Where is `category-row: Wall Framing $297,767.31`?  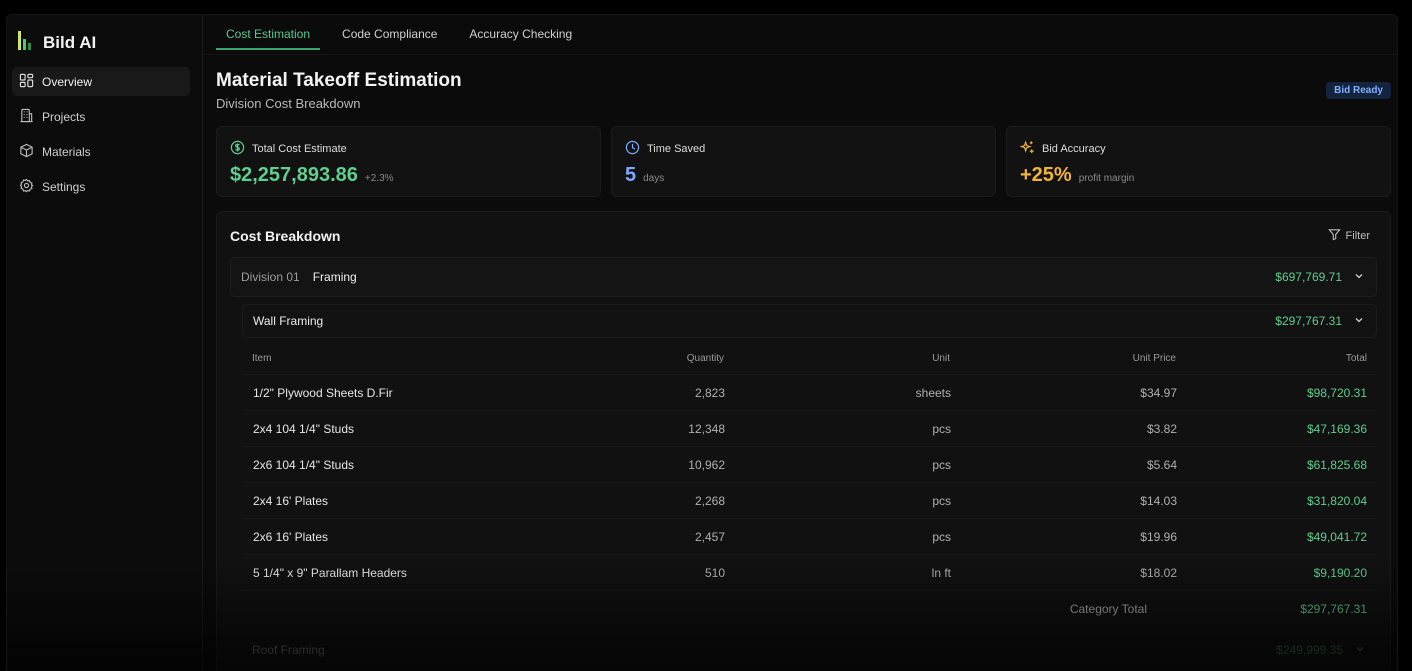 category-row: Wall Framing $297,767.31 is located at coordinates (809, 321).